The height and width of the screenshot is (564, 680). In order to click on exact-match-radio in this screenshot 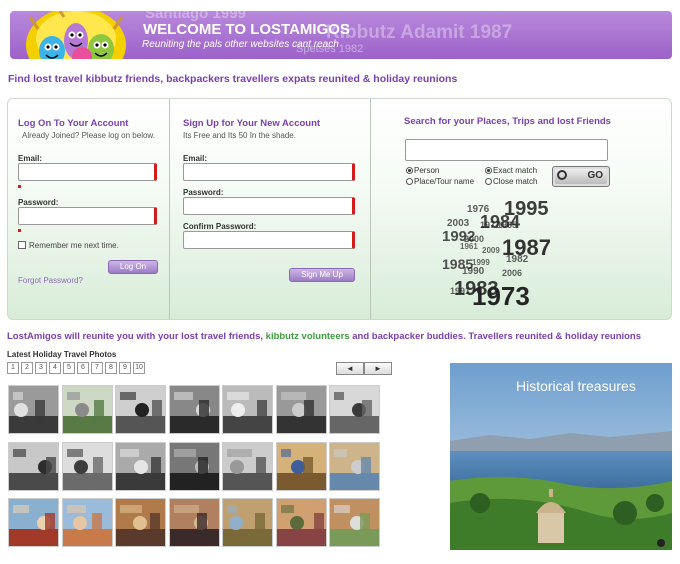, I will do `click(488, 170)`.